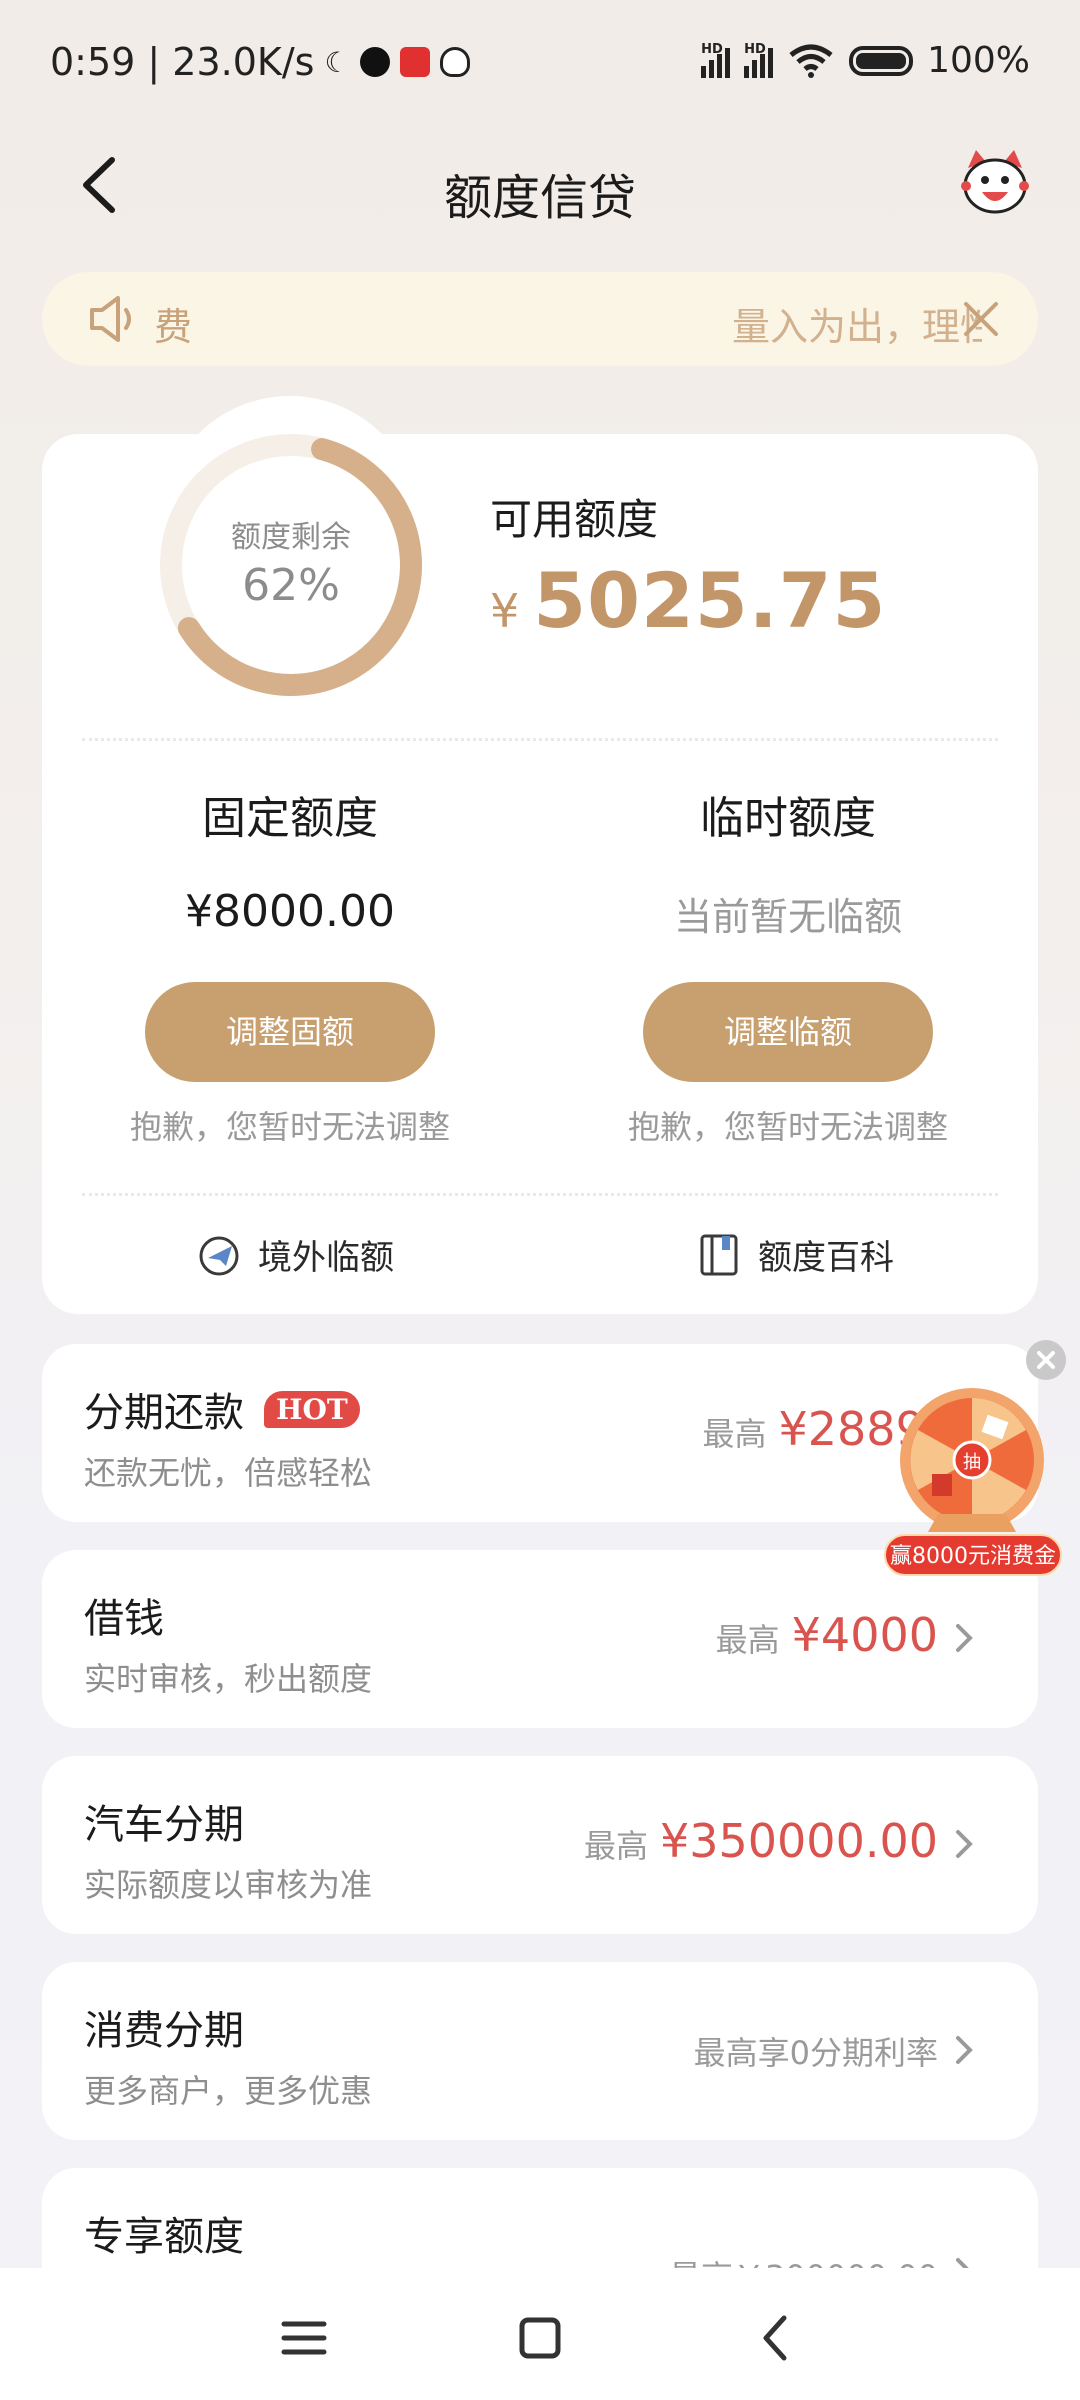 Image resolution: width=1080 pixels, height=2400 pixels. What do you see at coordinates (173, 327) in the screenshot?
I see `notice-text: 费` at bounding box center [173, 327].